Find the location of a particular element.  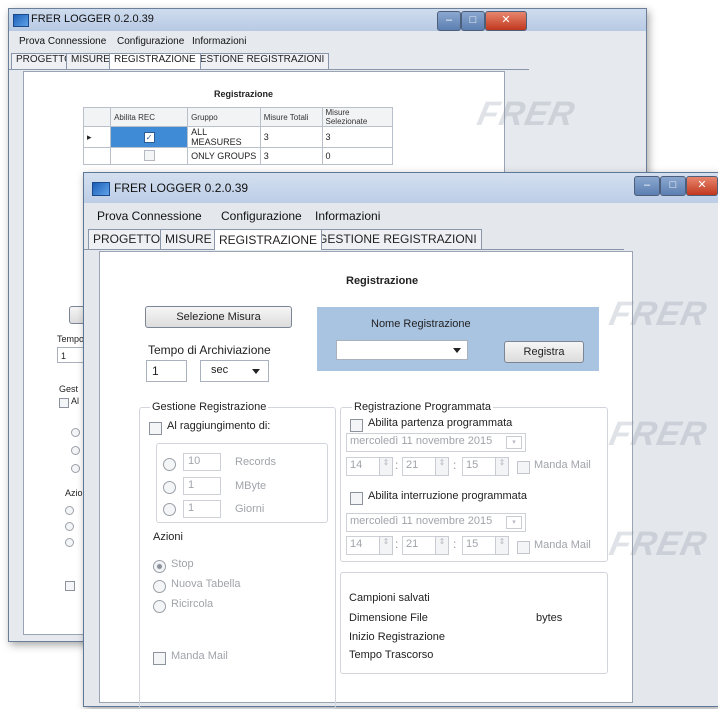

tab-registrazione: REGISTRAZIONE is located at coordinates (268, 239).